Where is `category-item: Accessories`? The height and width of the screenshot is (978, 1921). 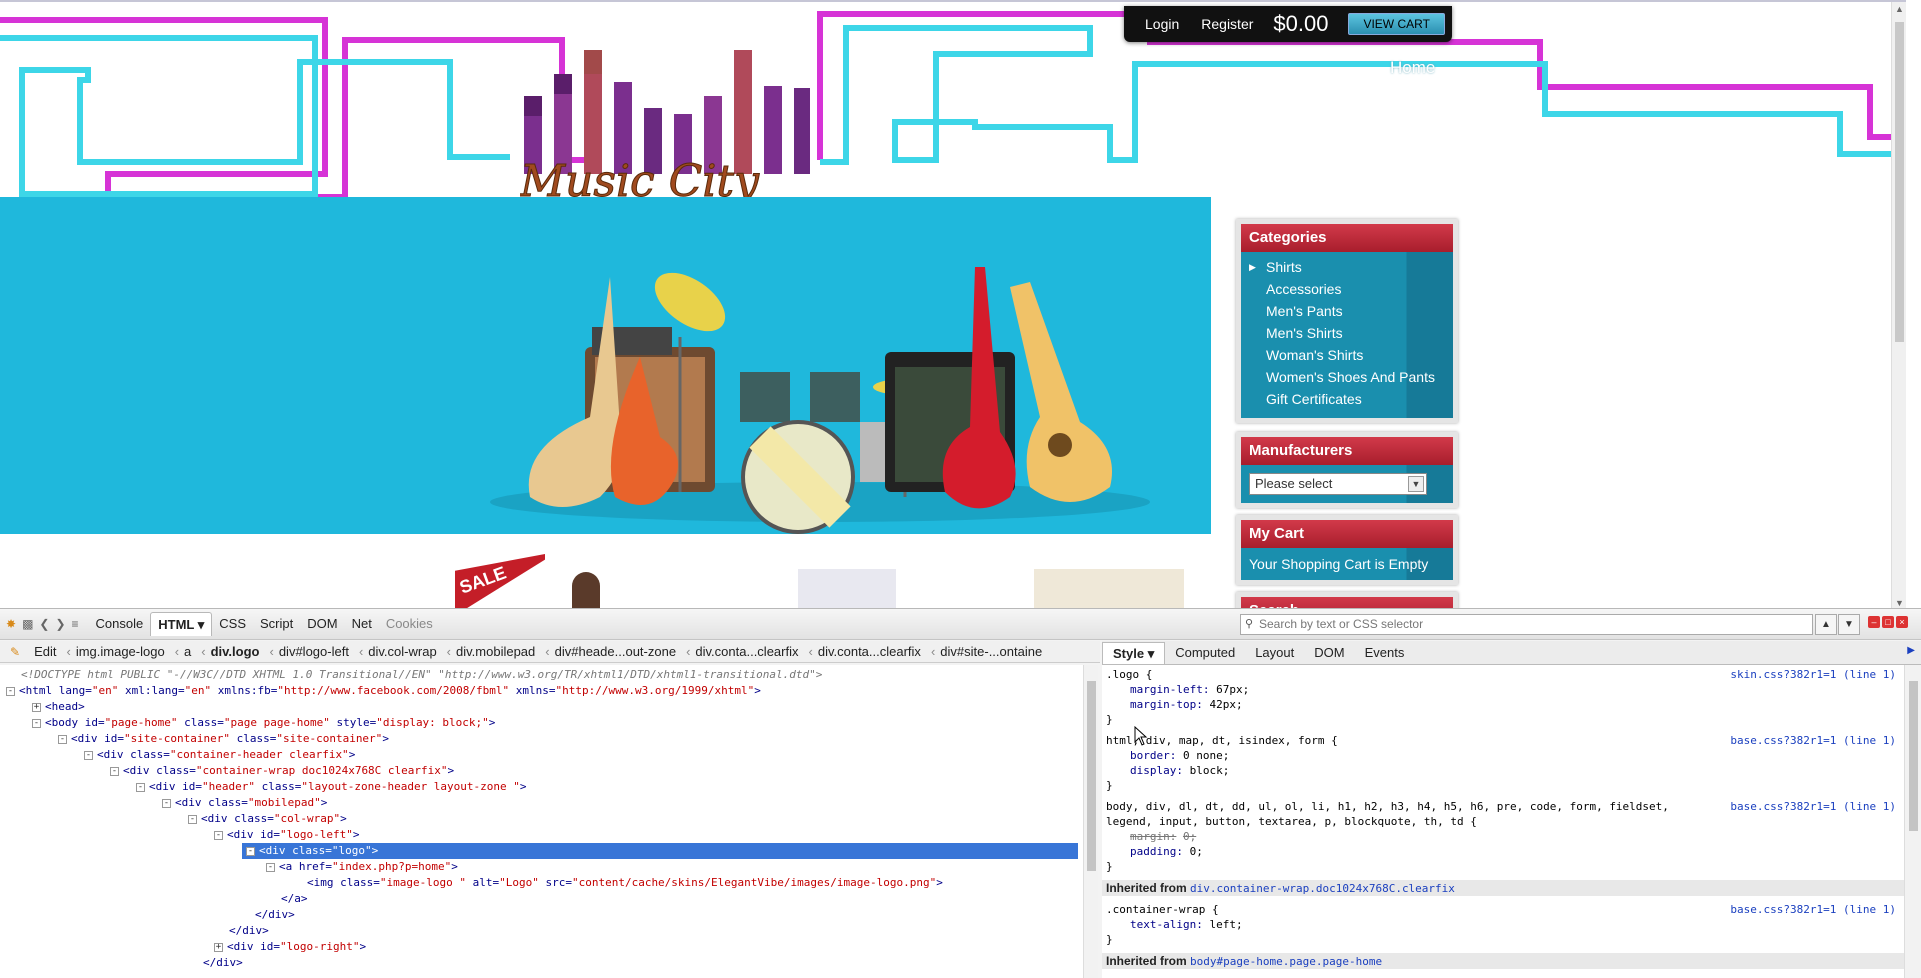 category-item: Accessories is located at coordinates (1347, 289).